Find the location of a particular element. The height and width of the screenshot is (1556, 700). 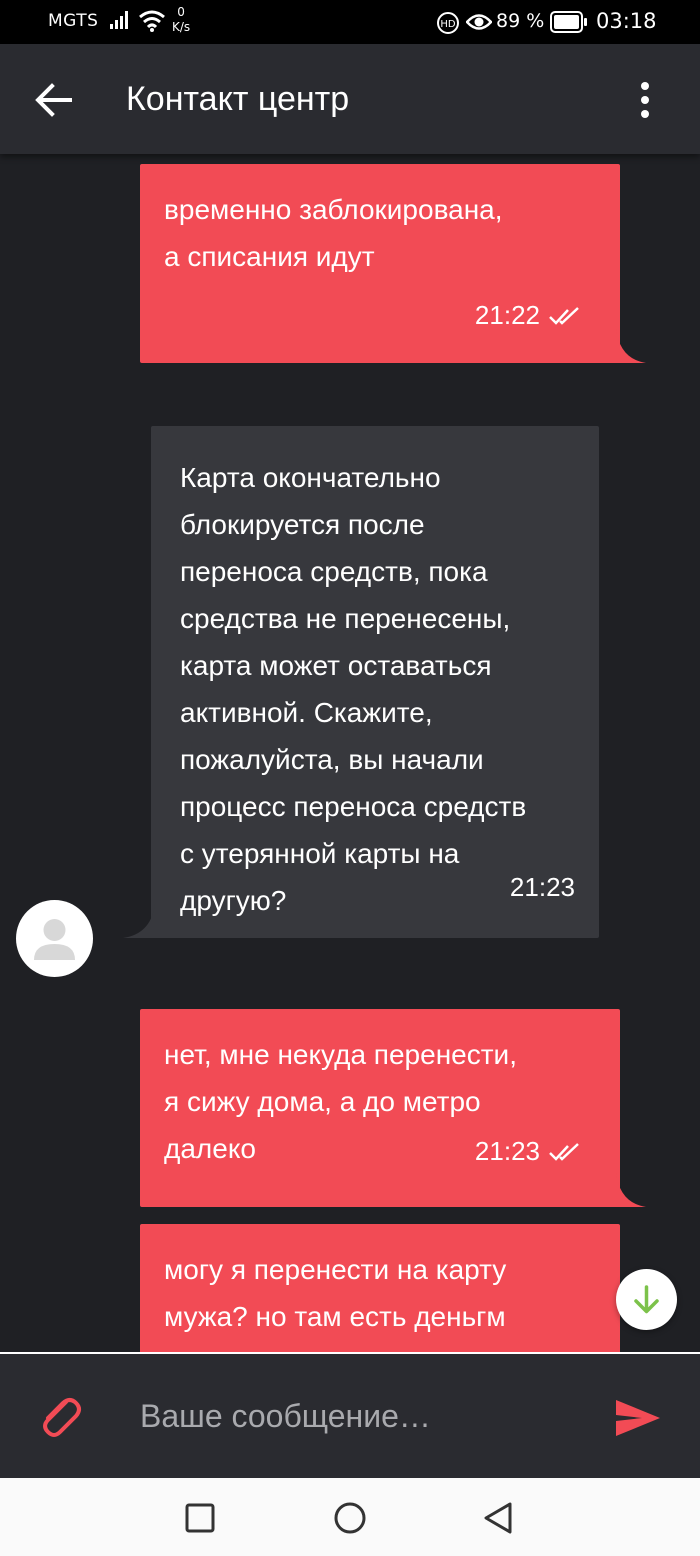

page-title: Контакт центр is located at coordinates (238, 99).